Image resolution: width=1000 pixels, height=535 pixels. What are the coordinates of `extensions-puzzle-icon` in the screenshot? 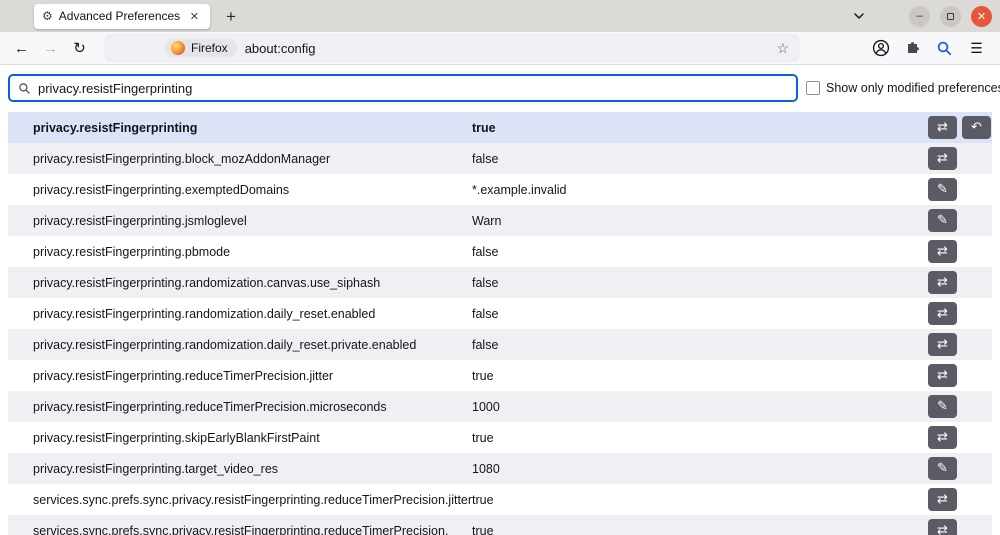 It's located at (912, 48).